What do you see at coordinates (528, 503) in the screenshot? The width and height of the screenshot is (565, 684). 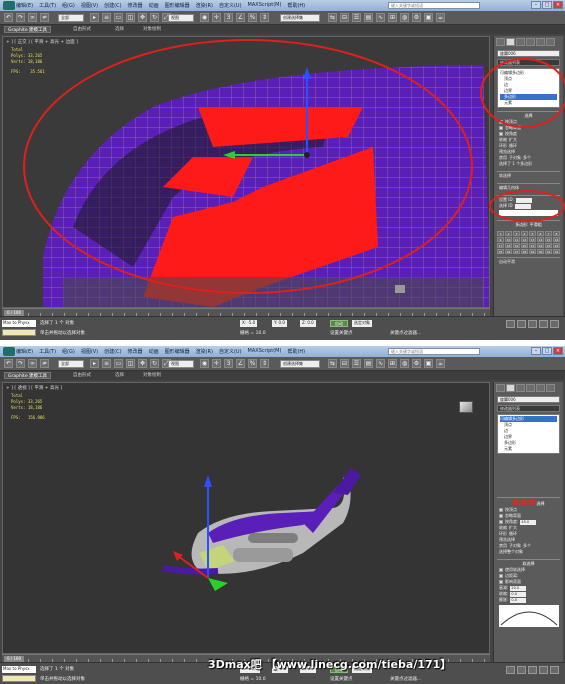 I see `selection-rollout-header: 选择` at bounding box center [528, 503].